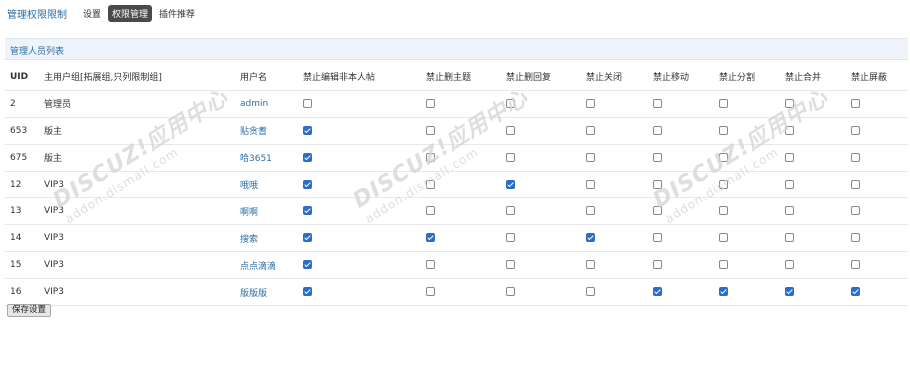 The width and height of the screenshot is (910, 390). What do you see at coordinates (271, 131) in the screenshot?
I see `username-cell: 贴贪耆` at bounding box center [271, 131].